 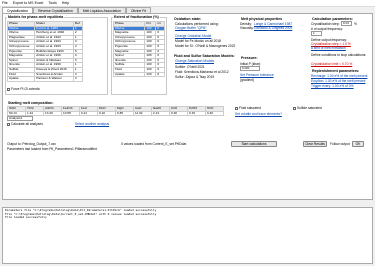 What do you see at coordinates (36, 17) in the screenshot?
I see `models-title: Models for phase-melt equilibria` at bounding box center [36, 17].